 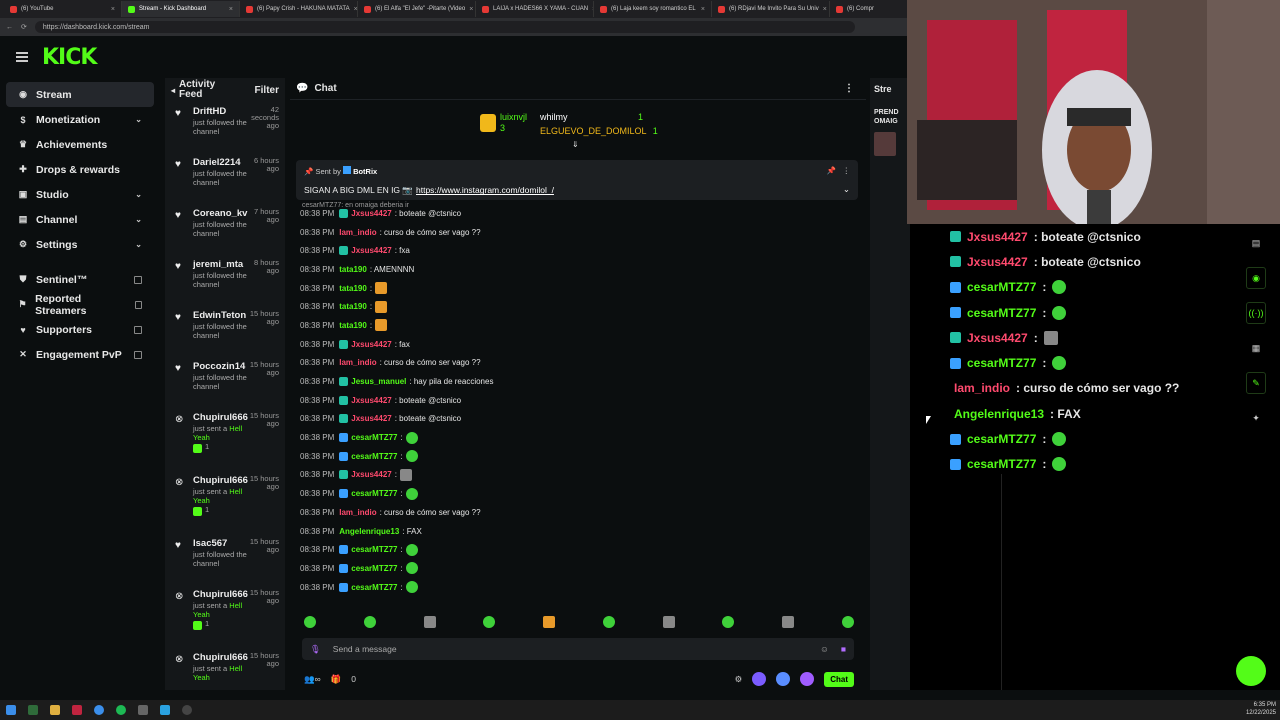 What do you see at coordinates (99, 710) in the screenshot?
I see `chrome-icon` at bounding box center [99, 710].